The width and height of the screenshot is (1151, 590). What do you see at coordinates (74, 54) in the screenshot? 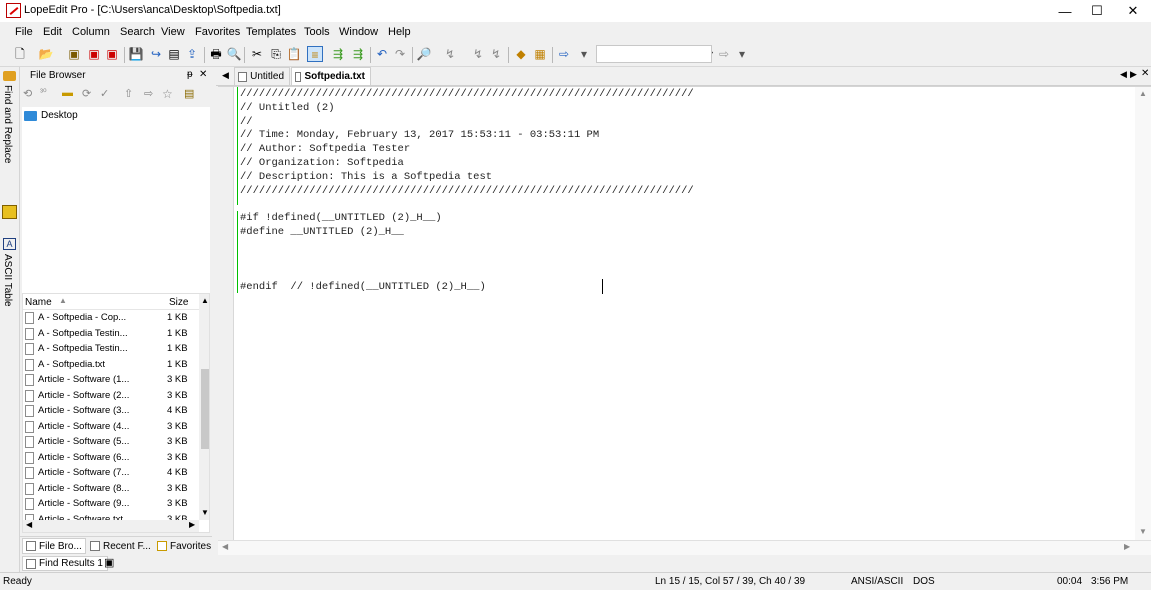
I see `open-folder-icon: ▣` at bounding box center [74, 54].